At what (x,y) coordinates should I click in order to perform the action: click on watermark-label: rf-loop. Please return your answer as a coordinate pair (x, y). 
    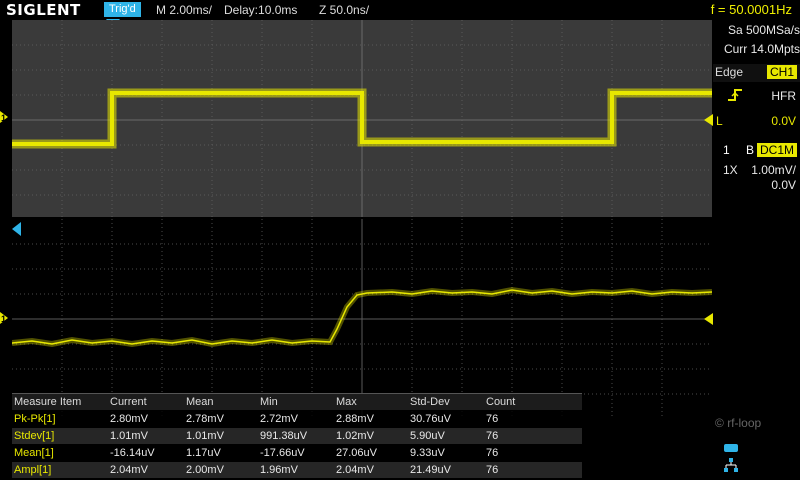
    Looking at the image, I should click on (744, 423).